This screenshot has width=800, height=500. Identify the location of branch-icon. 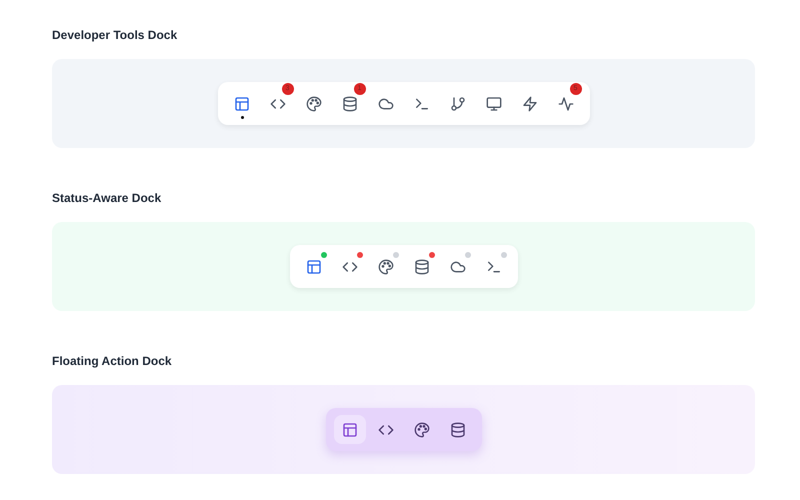
(458, 104).